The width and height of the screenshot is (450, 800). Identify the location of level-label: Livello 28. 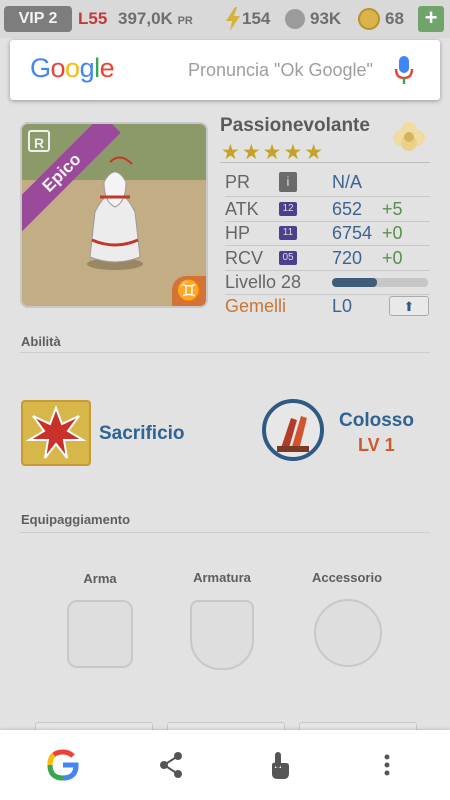
(263, 282).